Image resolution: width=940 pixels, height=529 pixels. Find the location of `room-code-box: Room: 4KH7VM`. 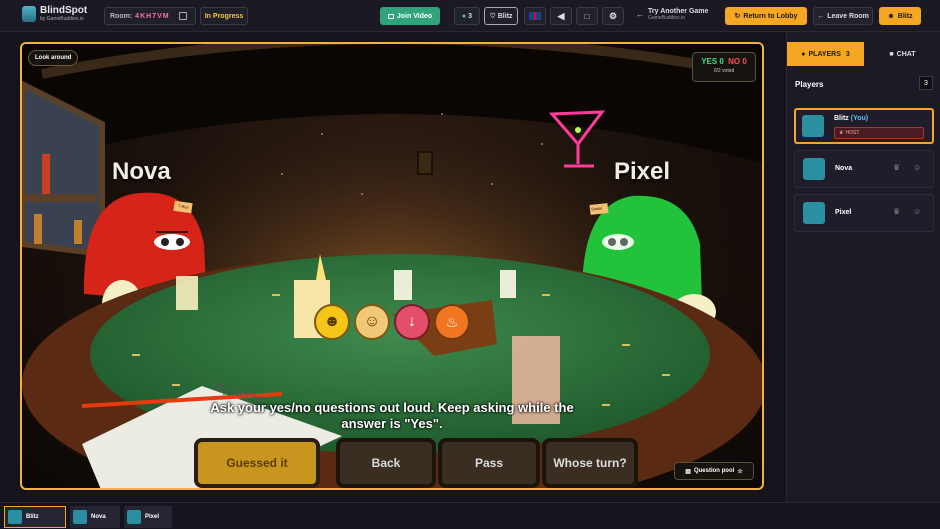

room-code-box: Room: 4KH7VM is located at coordinates (150, 16).